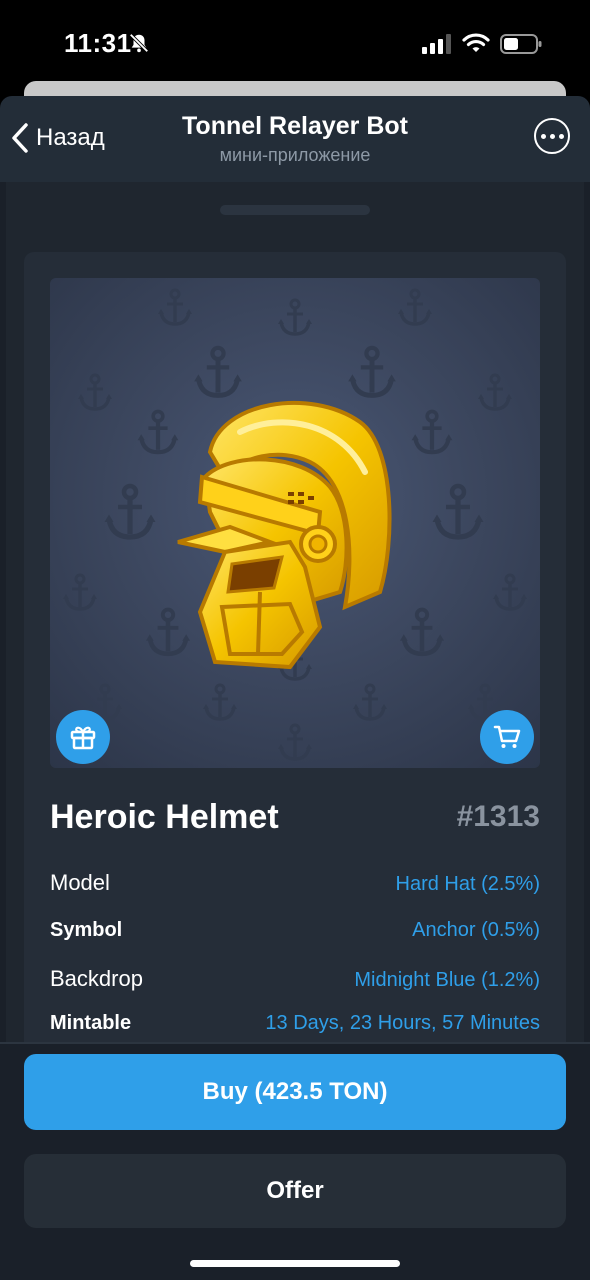 This screenshot has height=1280, width=590. I want to click on ellipsis-circle-icon, so click(543, 136).